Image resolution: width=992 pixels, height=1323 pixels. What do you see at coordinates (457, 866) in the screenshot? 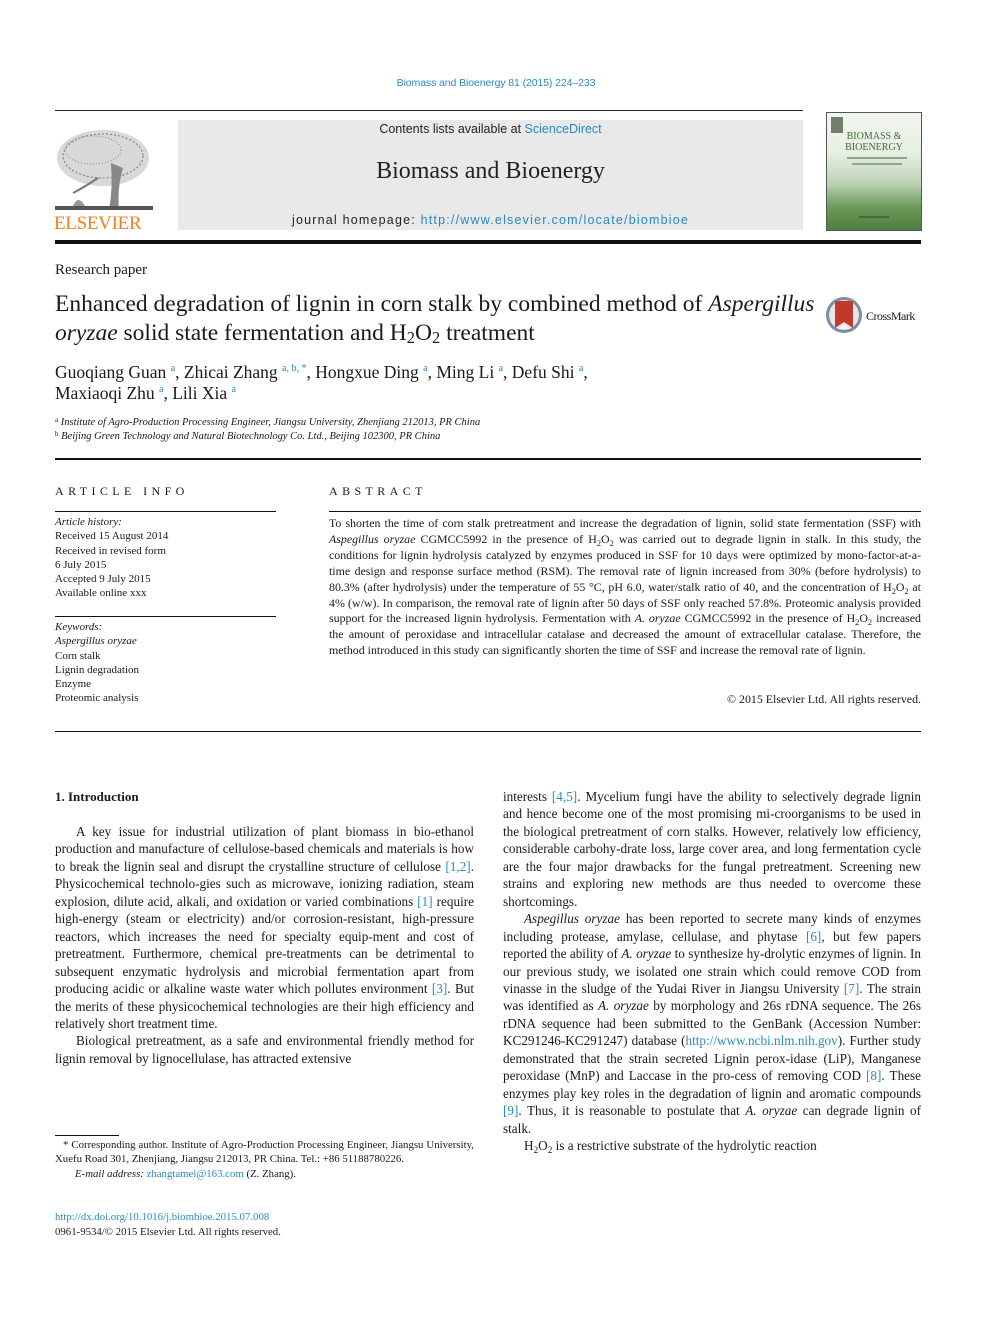
I see `citation-link: [1,2]` at bounding box center [457, 866].